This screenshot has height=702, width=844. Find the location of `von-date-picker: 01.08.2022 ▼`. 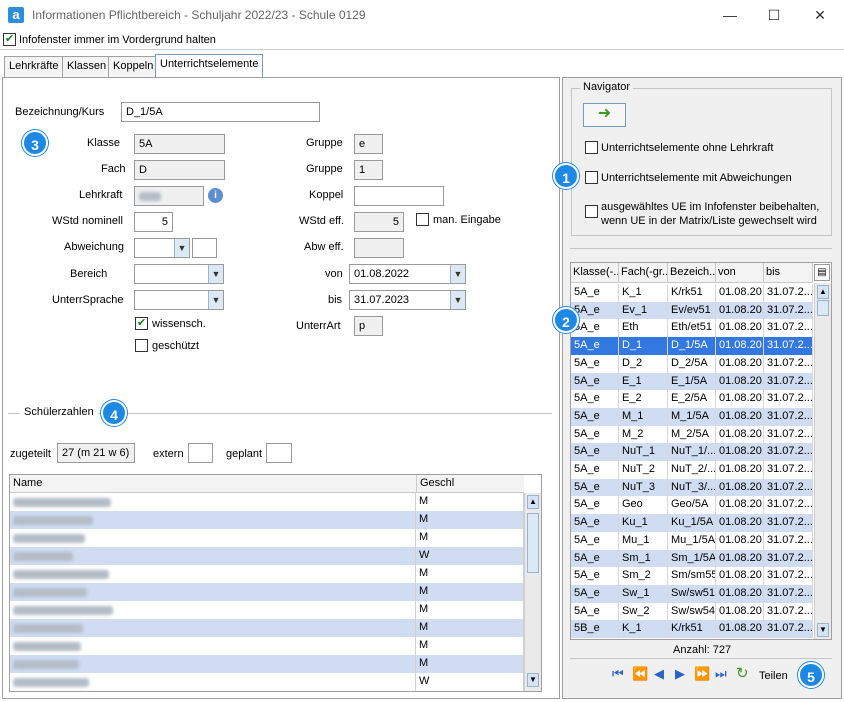

von-date-picker: 01.08.2022 ▼ is located at coordinates (407, 274).